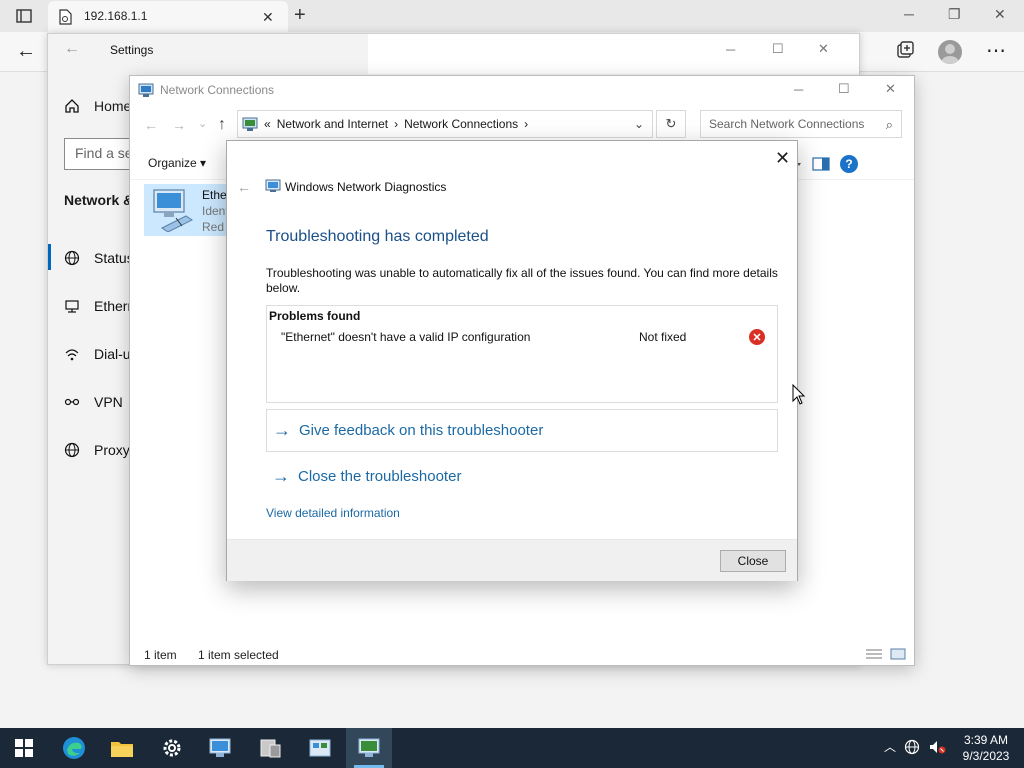  I want to click on close-button: Close, so click(753, 561).